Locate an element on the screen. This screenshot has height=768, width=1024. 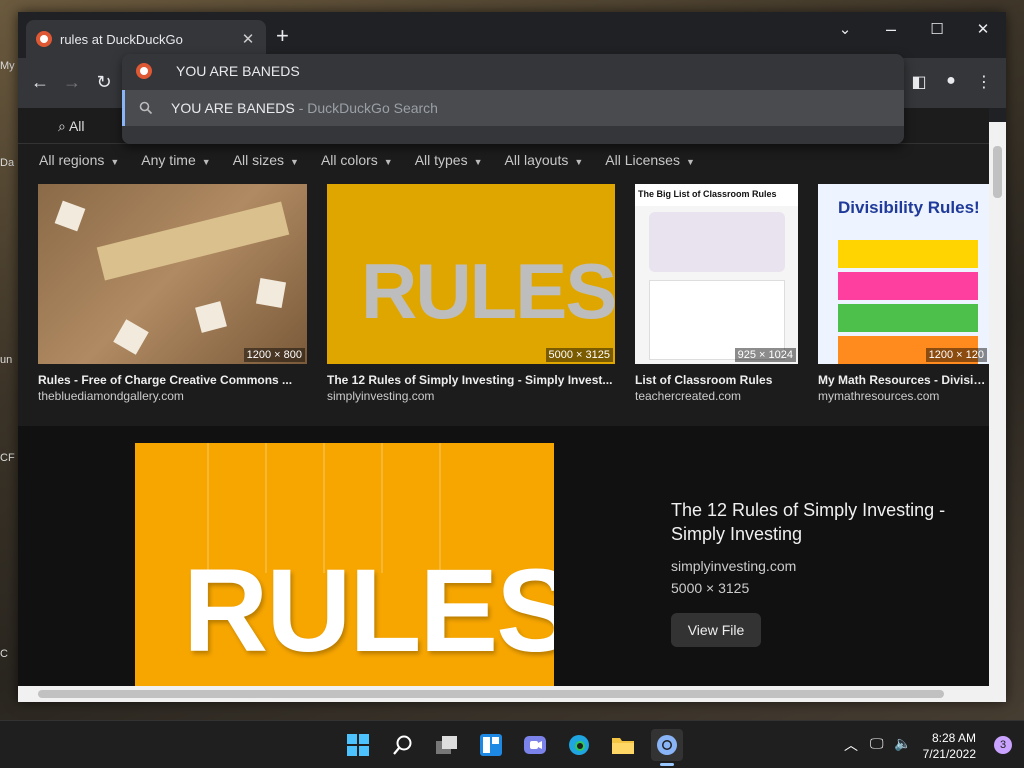
detail-dimensions: 5000 × 3125 is located at coordinates (710, 588).